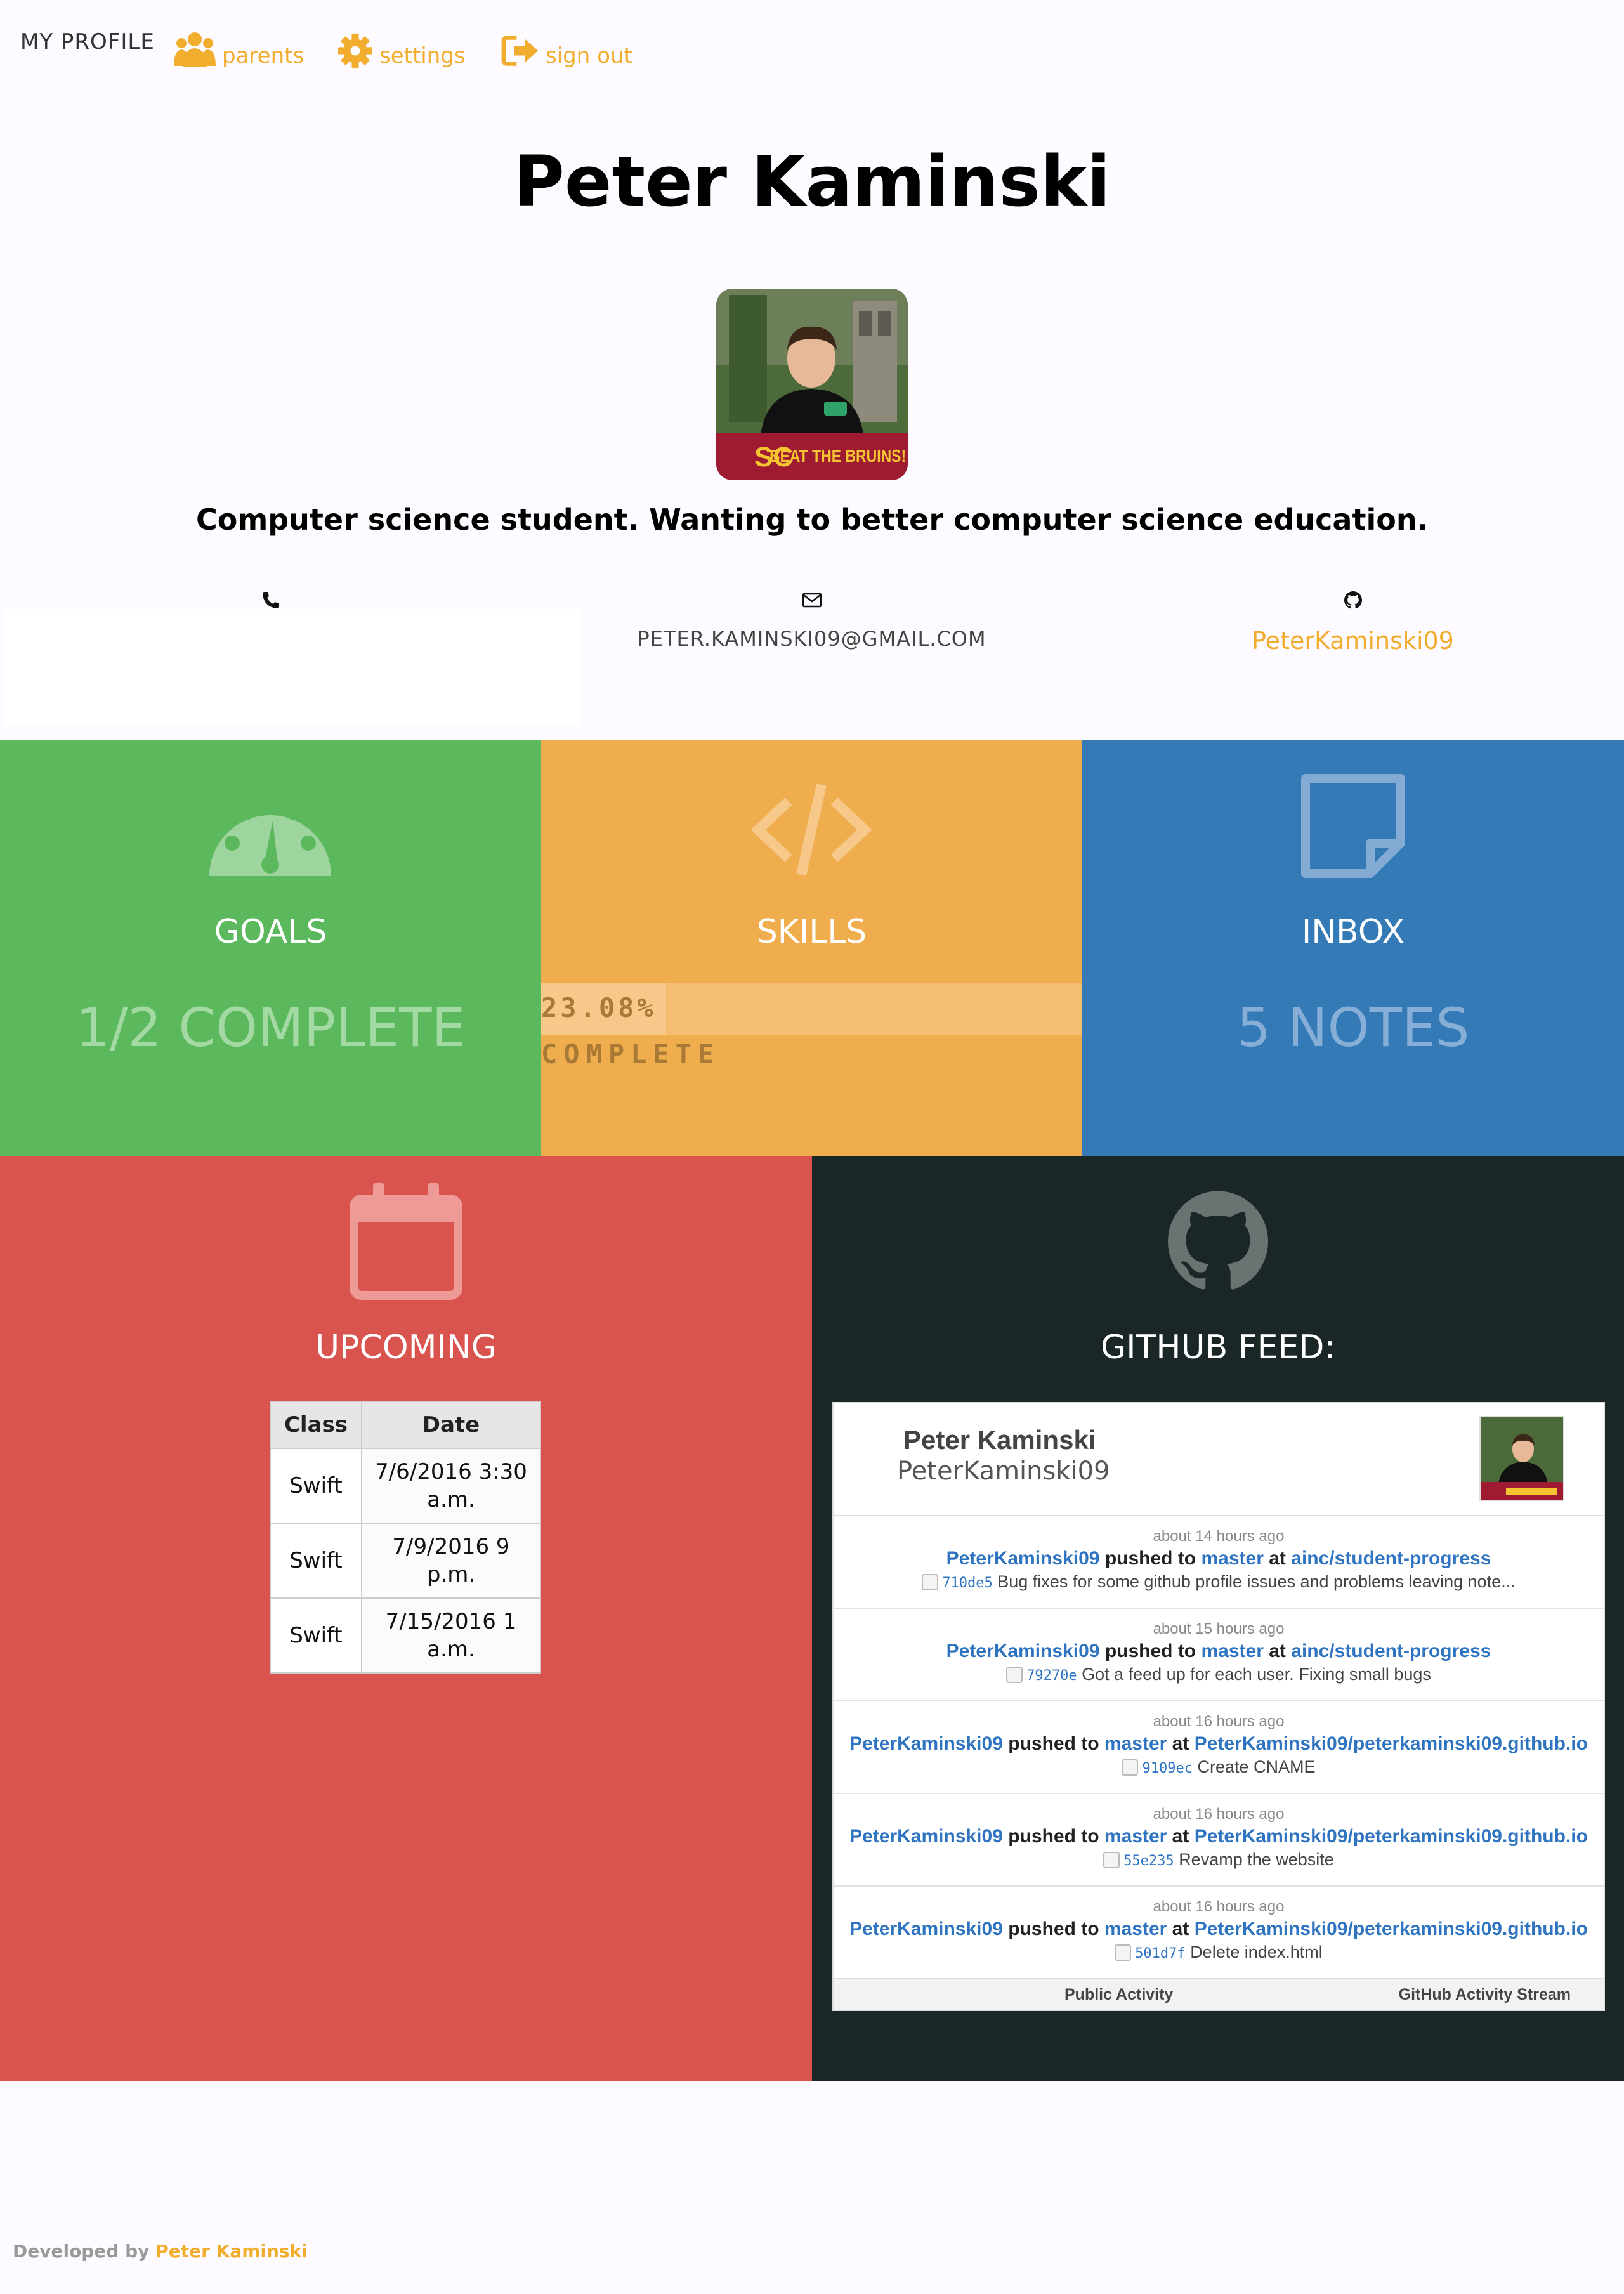 This screenshot has height=2294, width=1624. Describe the element at coordinates (1219, 1994) in the screenshot. I see `widget-footer: Public Activity GitHub Activity Stream` at that location.